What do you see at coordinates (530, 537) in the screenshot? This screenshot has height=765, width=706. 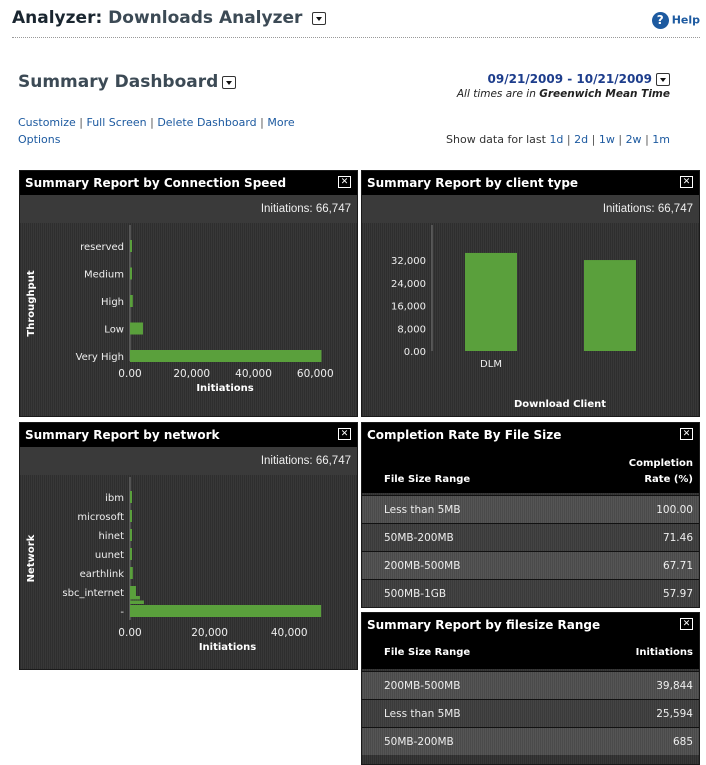 I see `table-row: 50MB-200MB 71.46` at bounding box center [530, 537].